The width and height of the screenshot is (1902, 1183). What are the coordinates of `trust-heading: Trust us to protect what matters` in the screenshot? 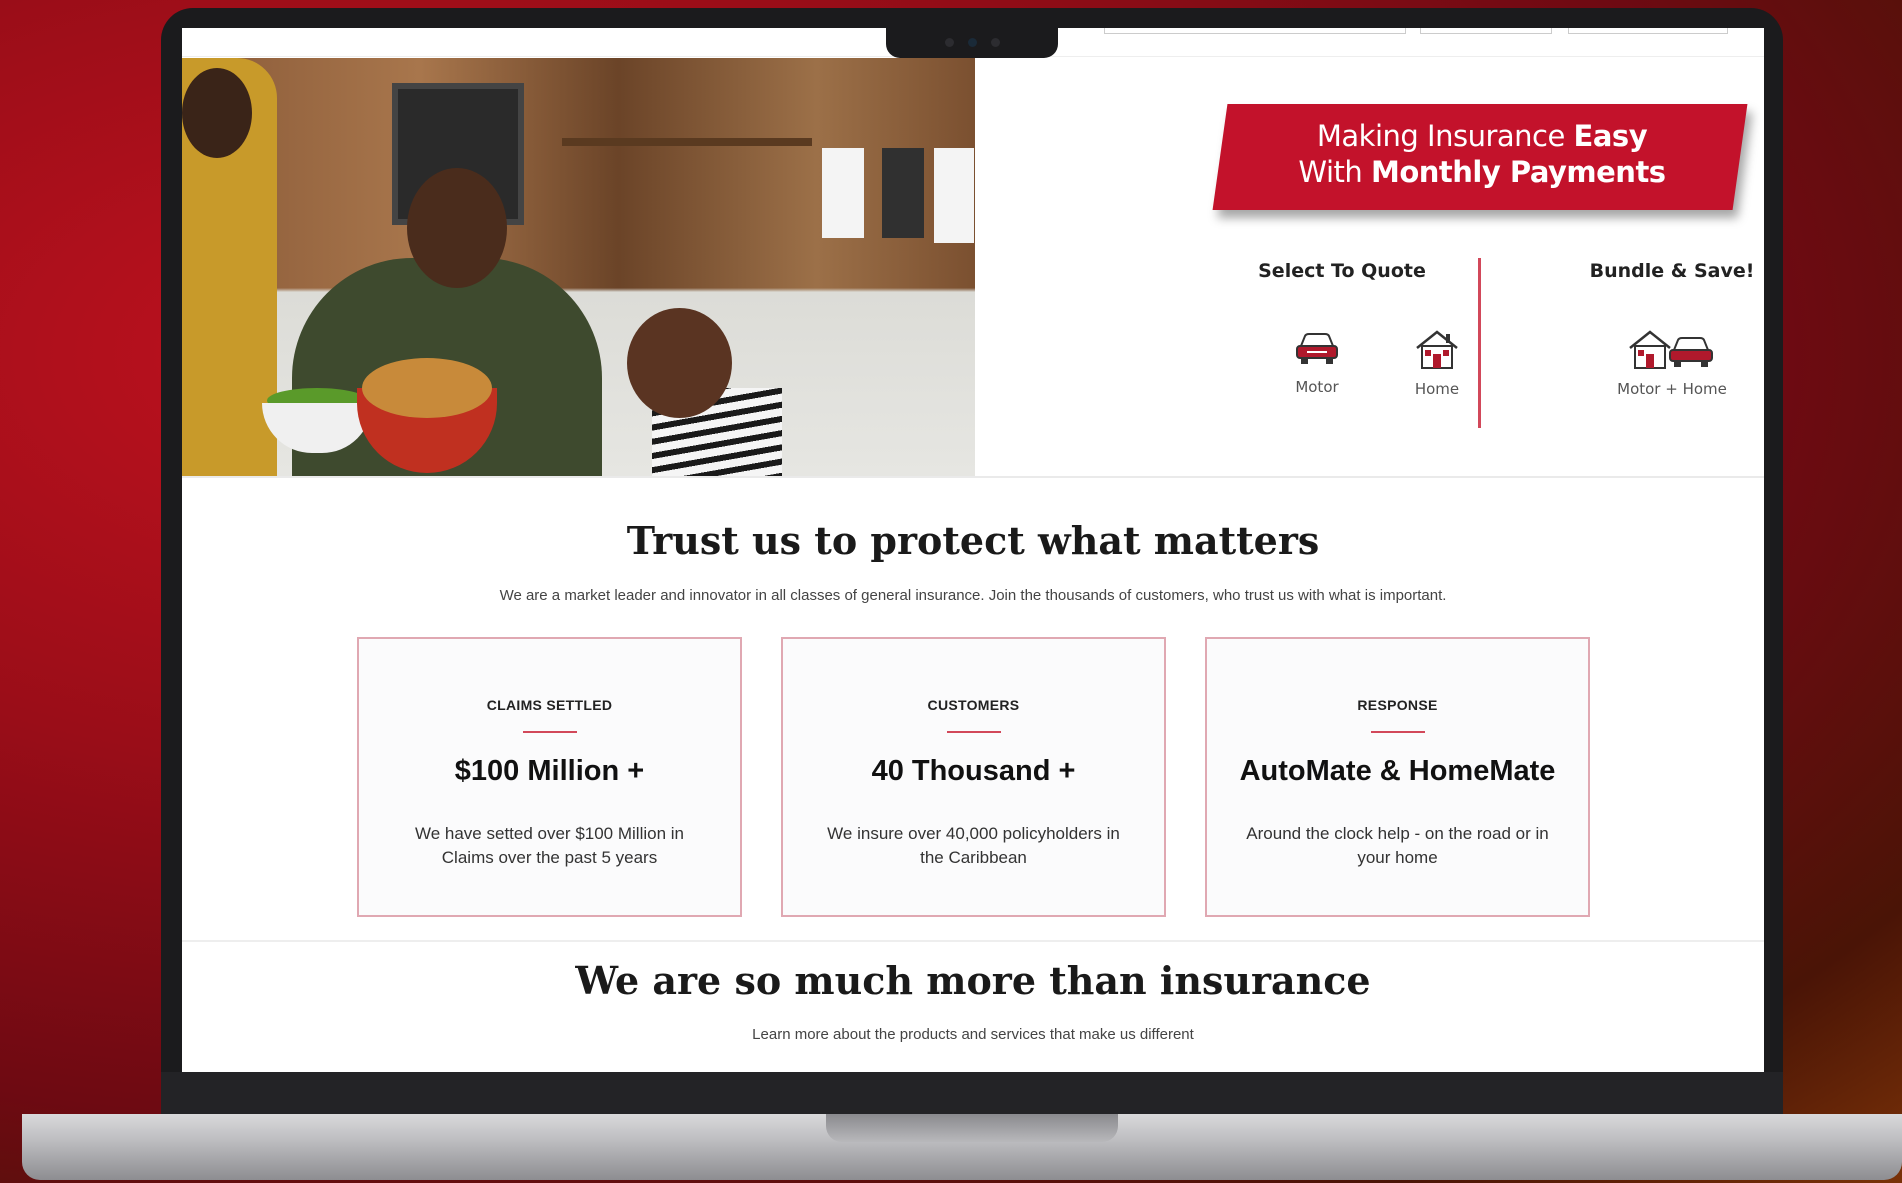 It's located at (973, 540).